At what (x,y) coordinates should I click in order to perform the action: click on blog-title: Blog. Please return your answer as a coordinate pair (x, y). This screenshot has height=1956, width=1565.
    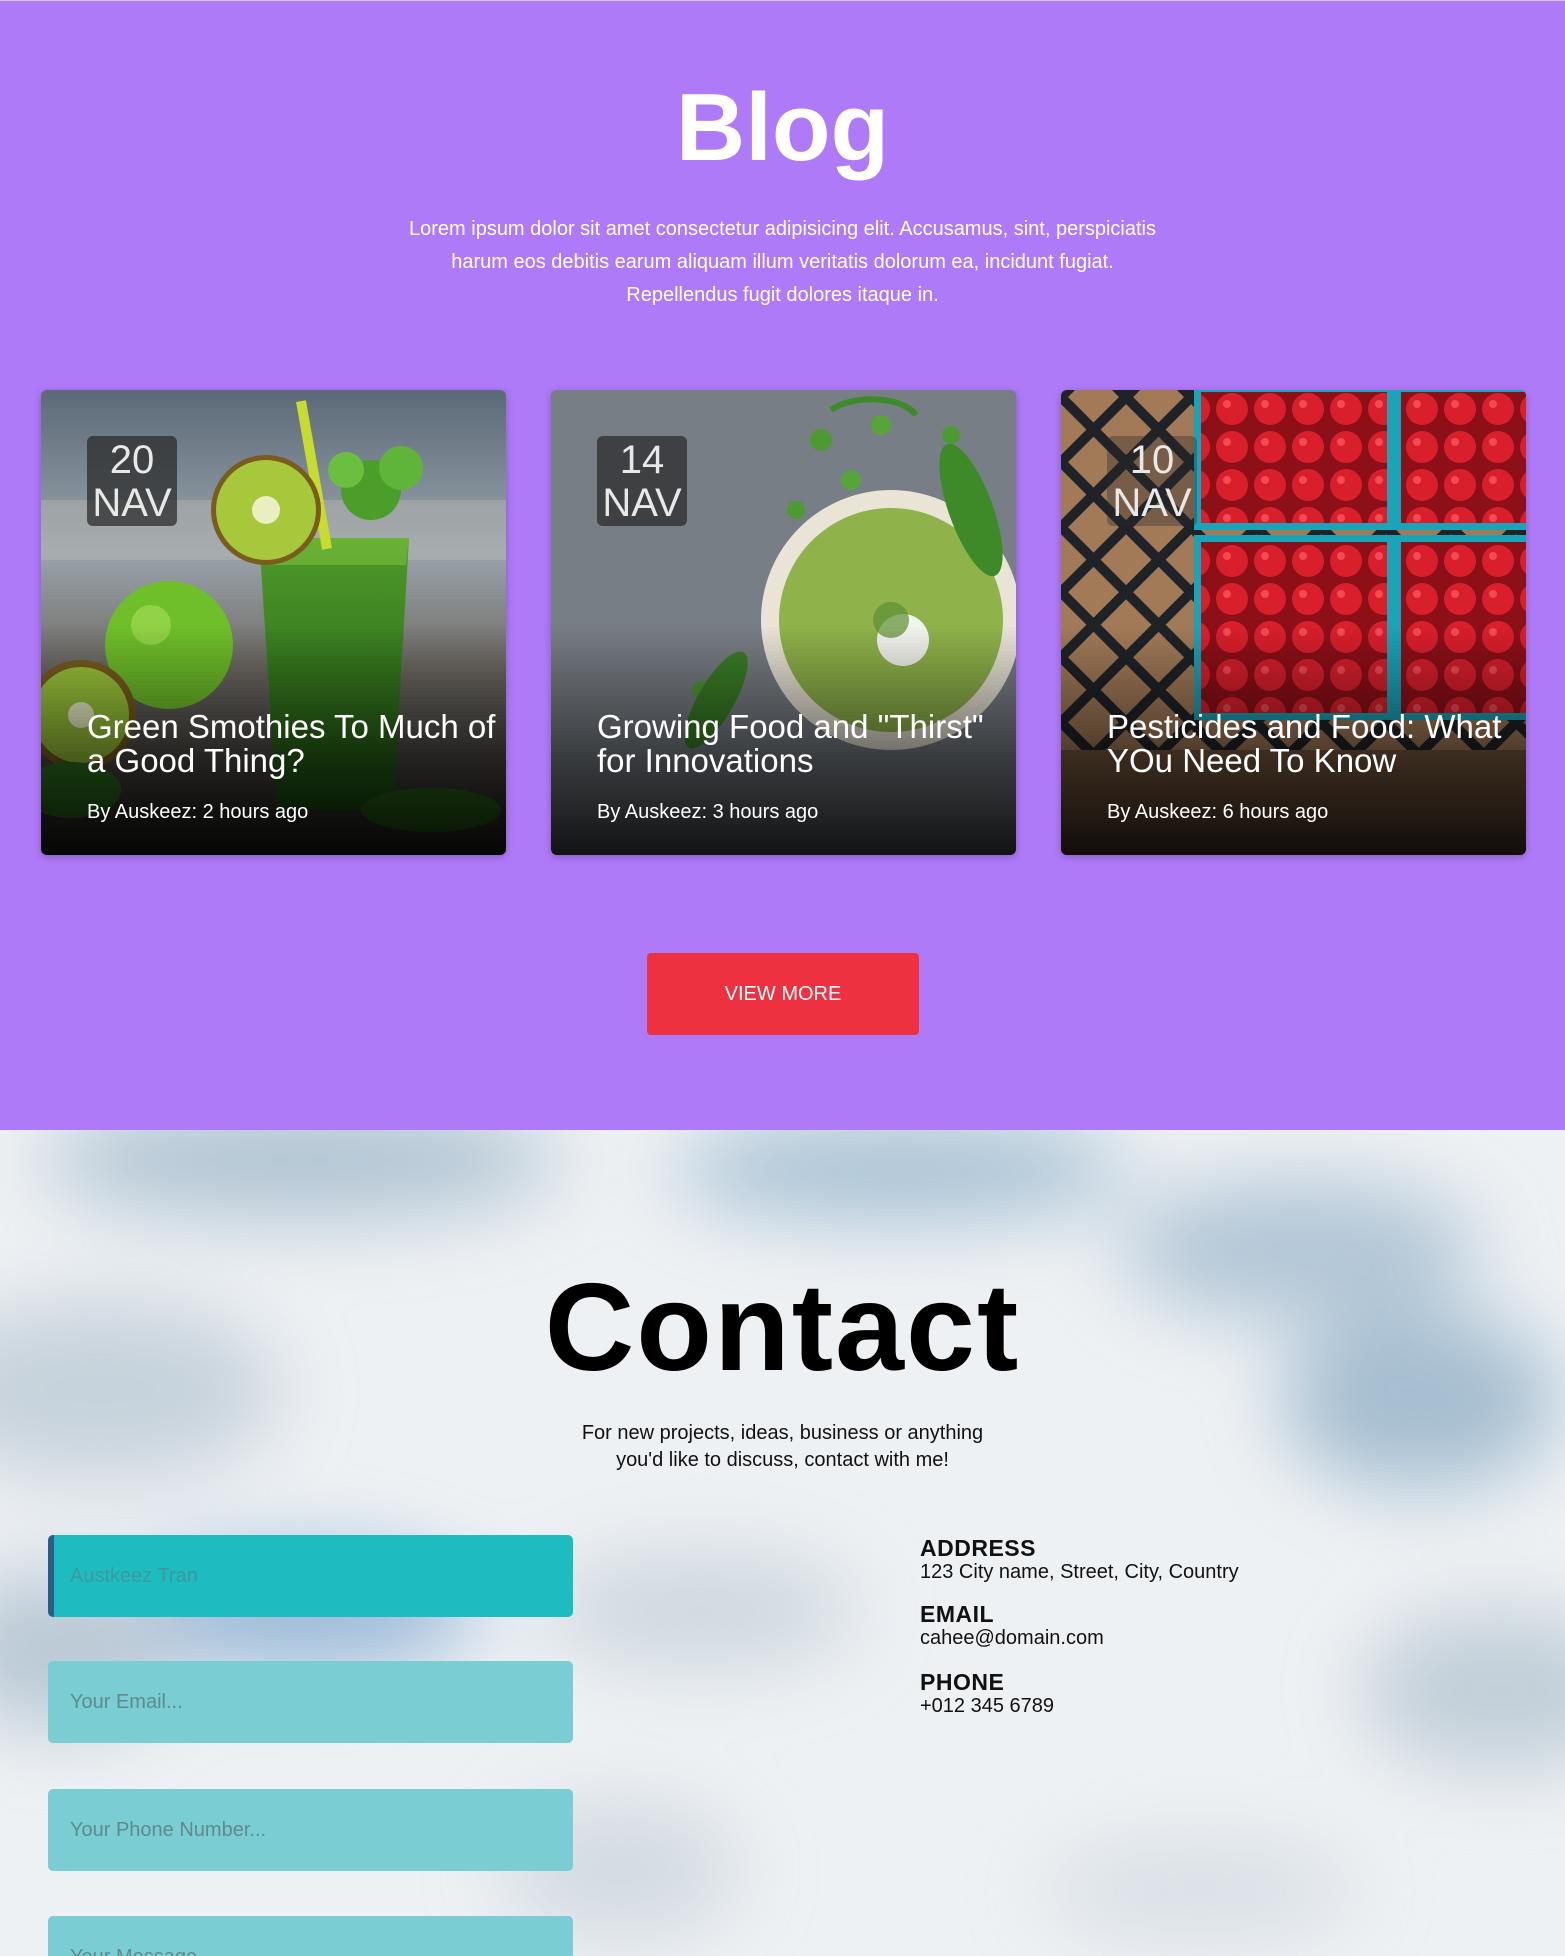
    Looking at the image, I should click on (782, 127).